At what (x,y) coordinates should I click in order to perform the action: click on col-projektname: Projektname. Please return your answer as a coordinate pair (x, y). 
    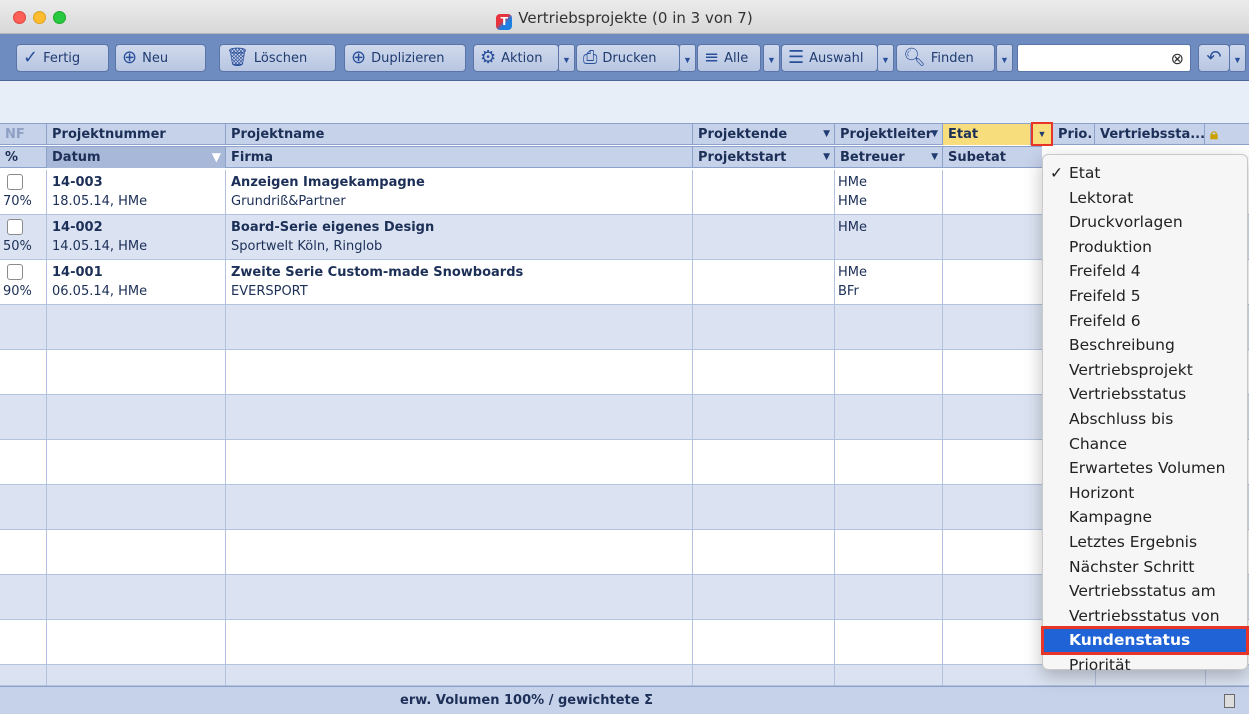
    Looking at the image, I should click on (459, 134).